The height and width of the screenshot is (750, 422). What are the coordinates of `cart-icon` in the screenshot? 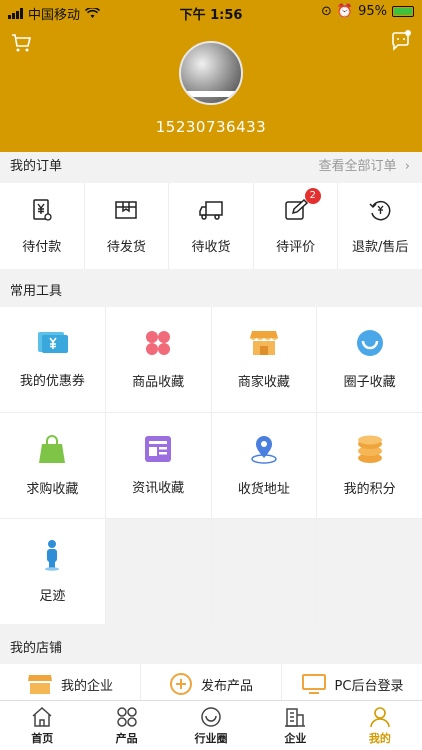 It's located at (21, 43).